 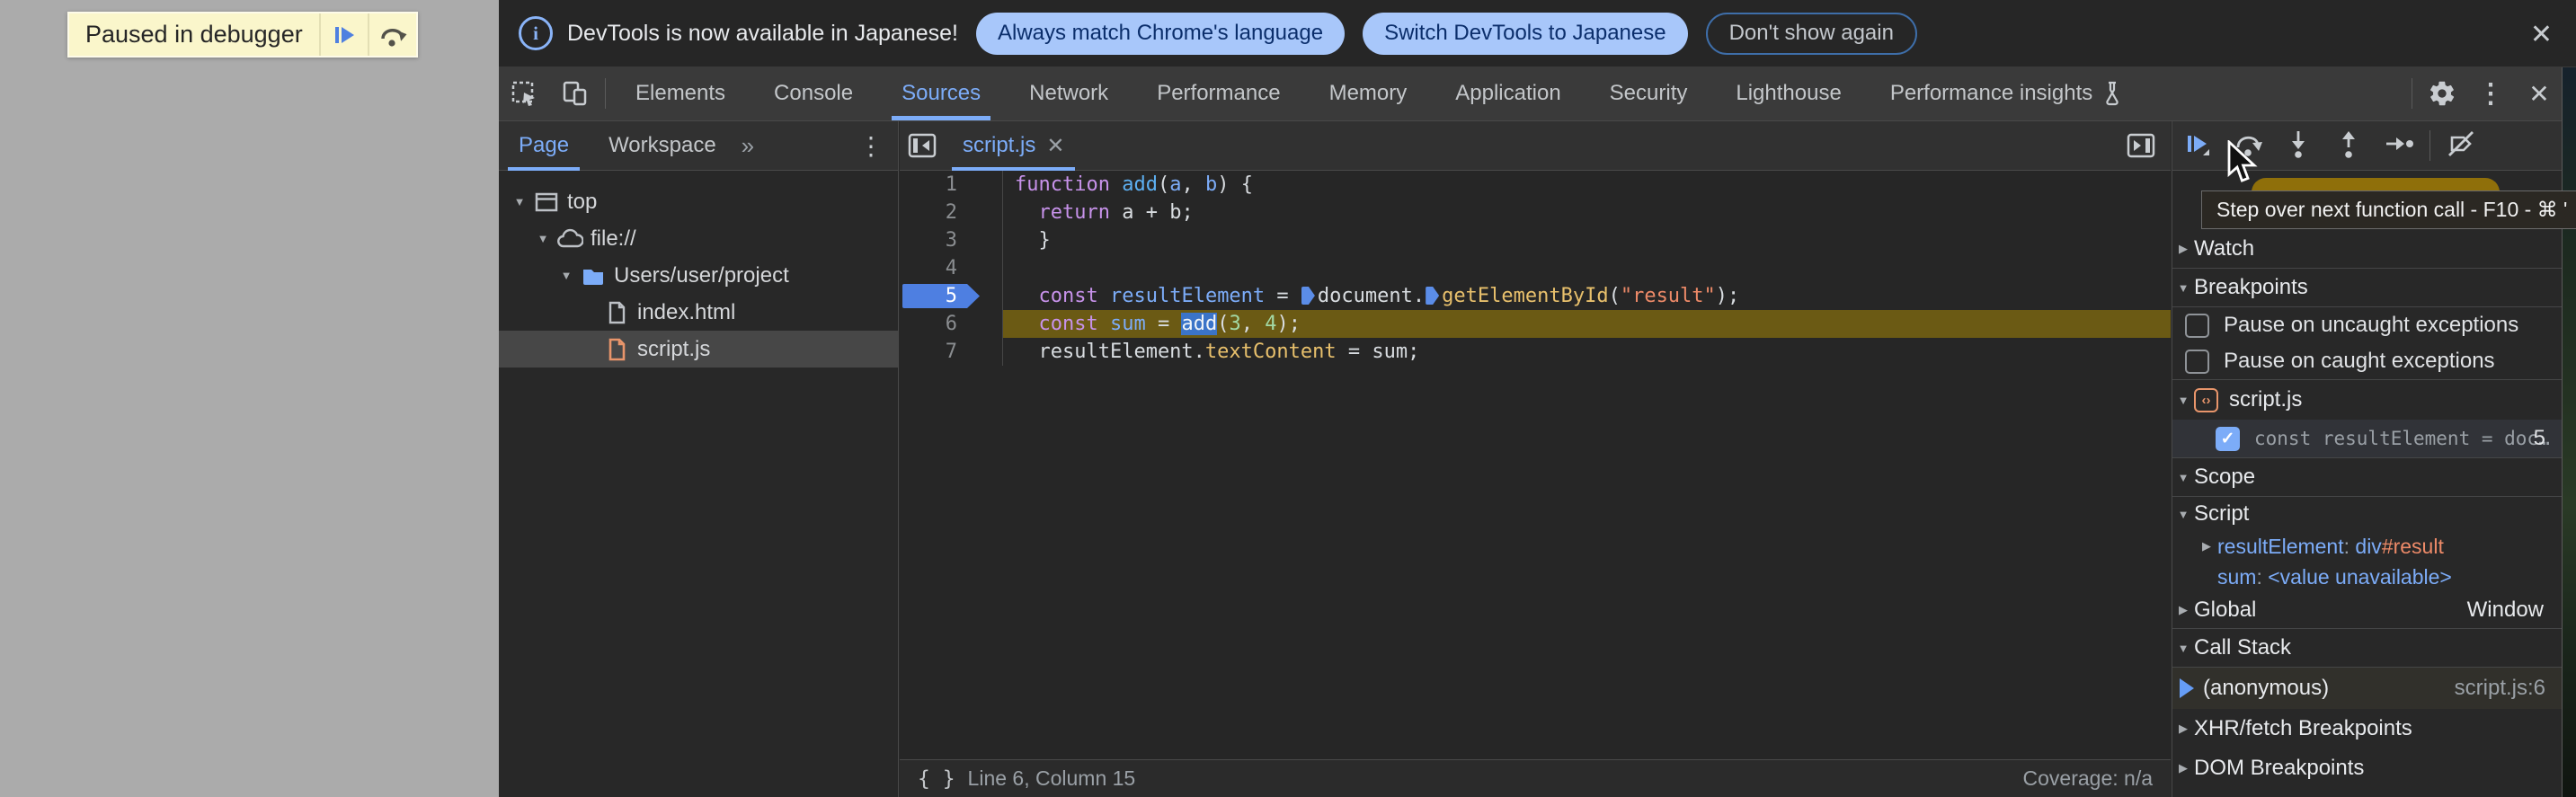 I want to click on resume-button, so click(x=2197, y=145).